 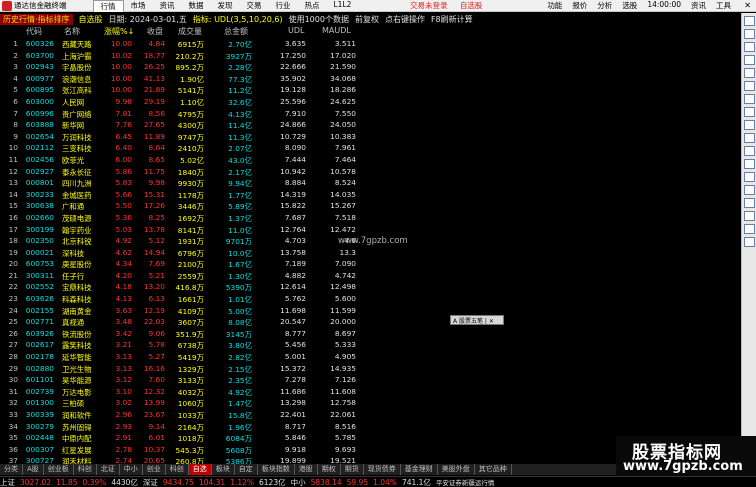 I want to click on market-tab: 自定, so click(x=246, y=469).